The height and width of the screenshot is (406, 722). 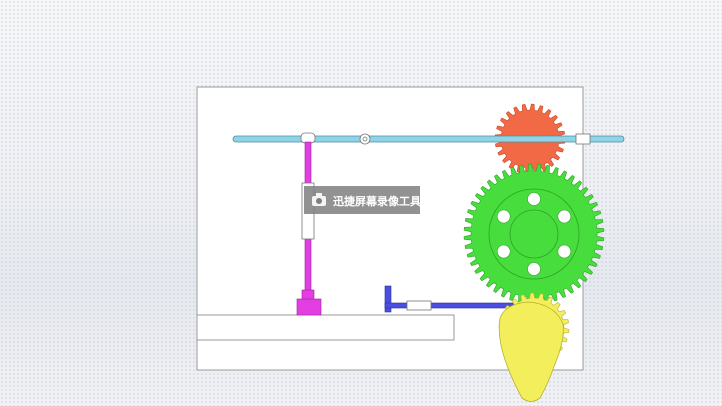 What do you see at coordinates (365, 139) in the screenshot?
I see `bar-center-pin` at bounding box center [365, 139].